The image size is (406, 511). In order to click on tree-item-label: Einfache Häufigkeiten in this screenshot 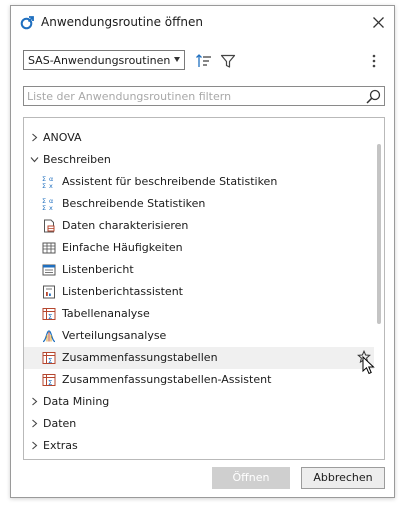, I will do `click(122, 247)`.